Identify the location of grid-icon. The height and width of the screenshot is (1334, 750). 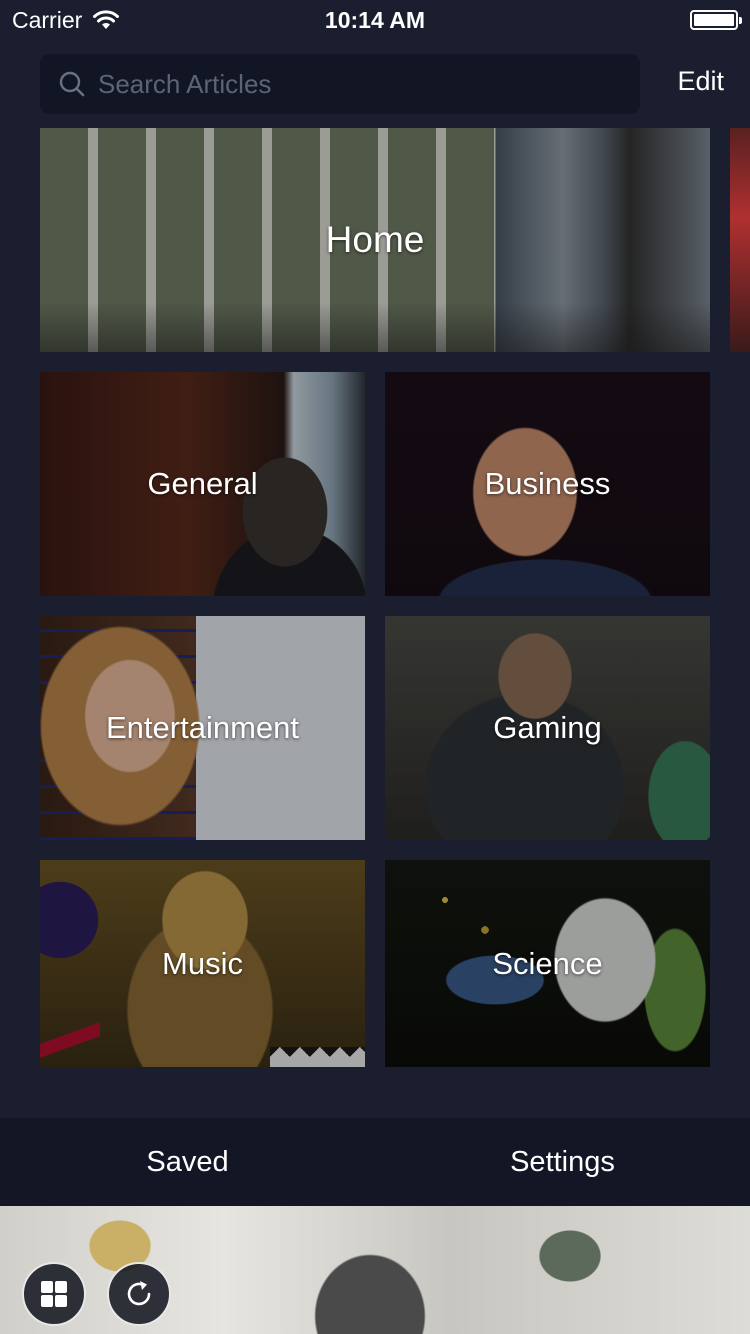
(54, 1294).